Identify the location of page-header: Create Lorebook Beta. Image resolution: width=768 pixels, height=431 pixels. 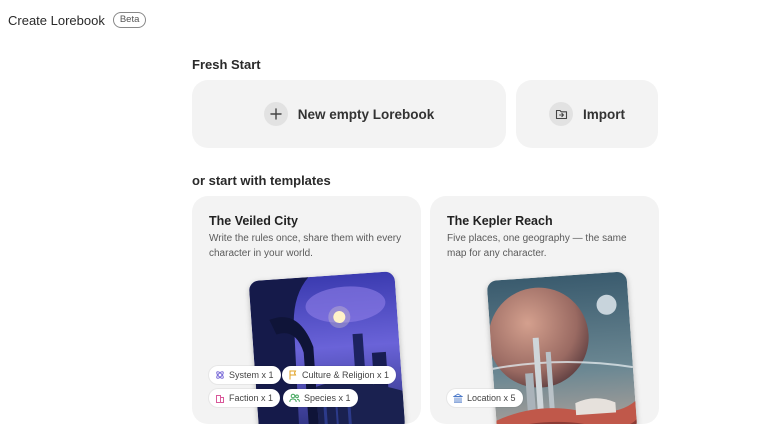
(77, 20).